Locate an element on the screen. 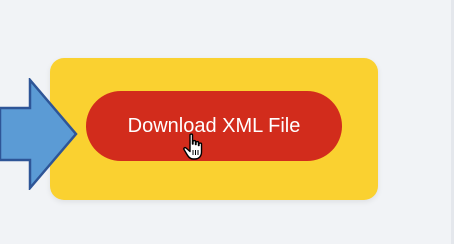 This screenshot has width=454, height=244. right-arrow-icon is located at coordinates (39, 134).